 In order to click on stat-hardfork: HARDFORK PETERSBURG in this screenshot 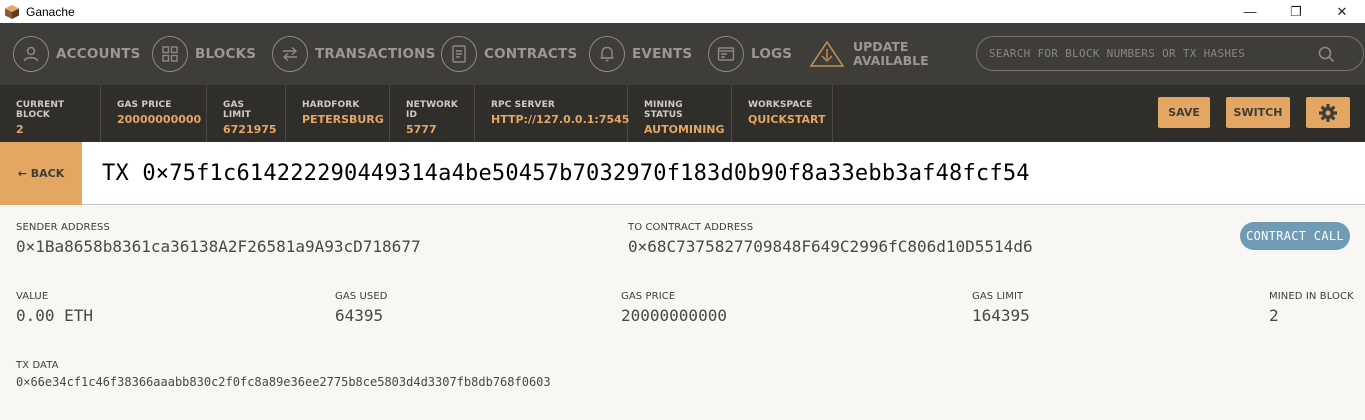, I will do `click(338, 113)`.